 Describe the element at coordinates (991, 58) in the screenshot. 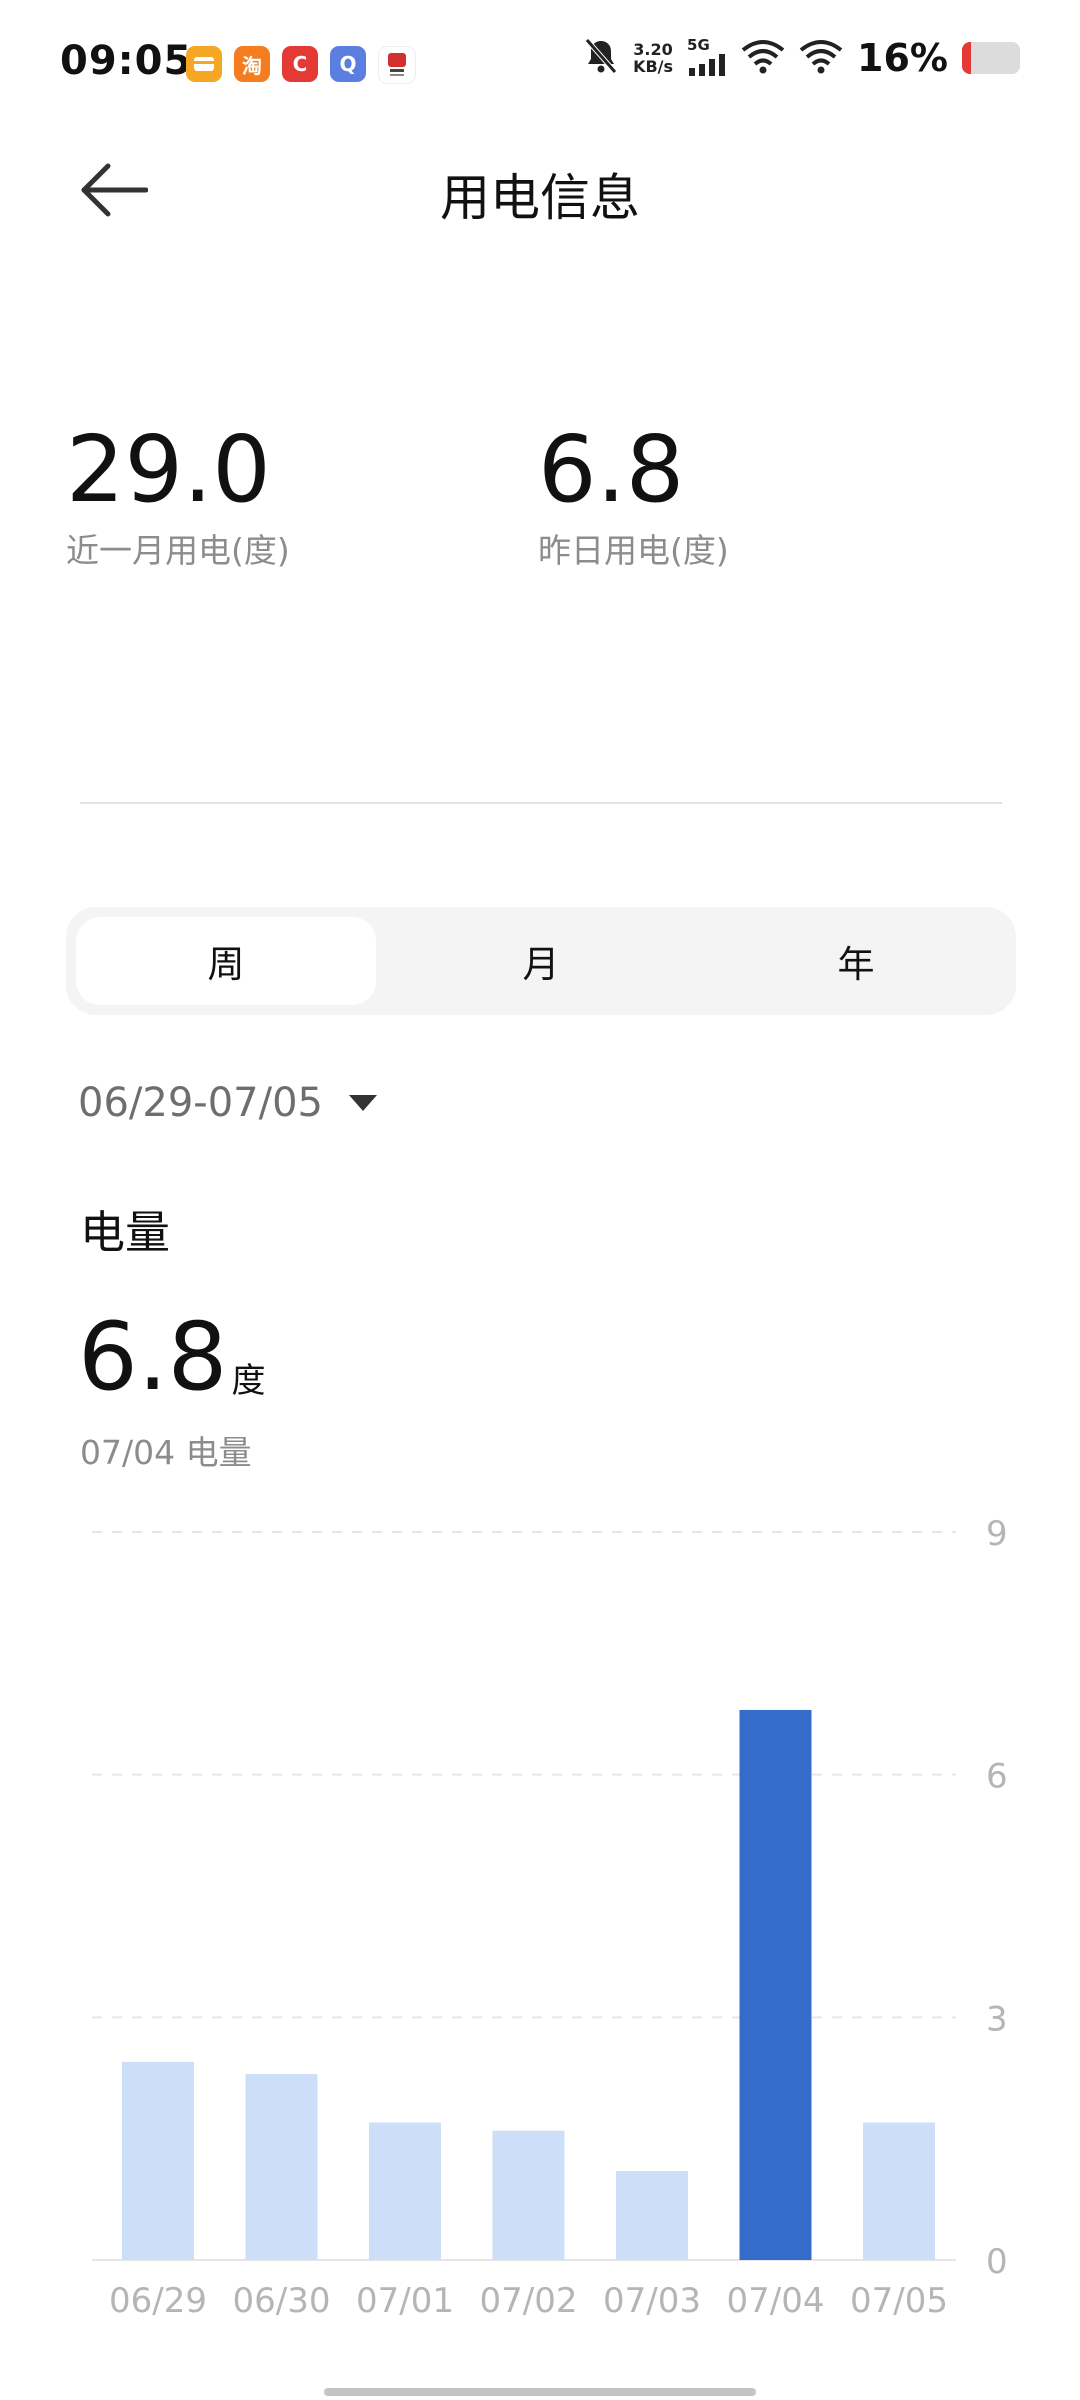

I see `battery-icon` at that location.